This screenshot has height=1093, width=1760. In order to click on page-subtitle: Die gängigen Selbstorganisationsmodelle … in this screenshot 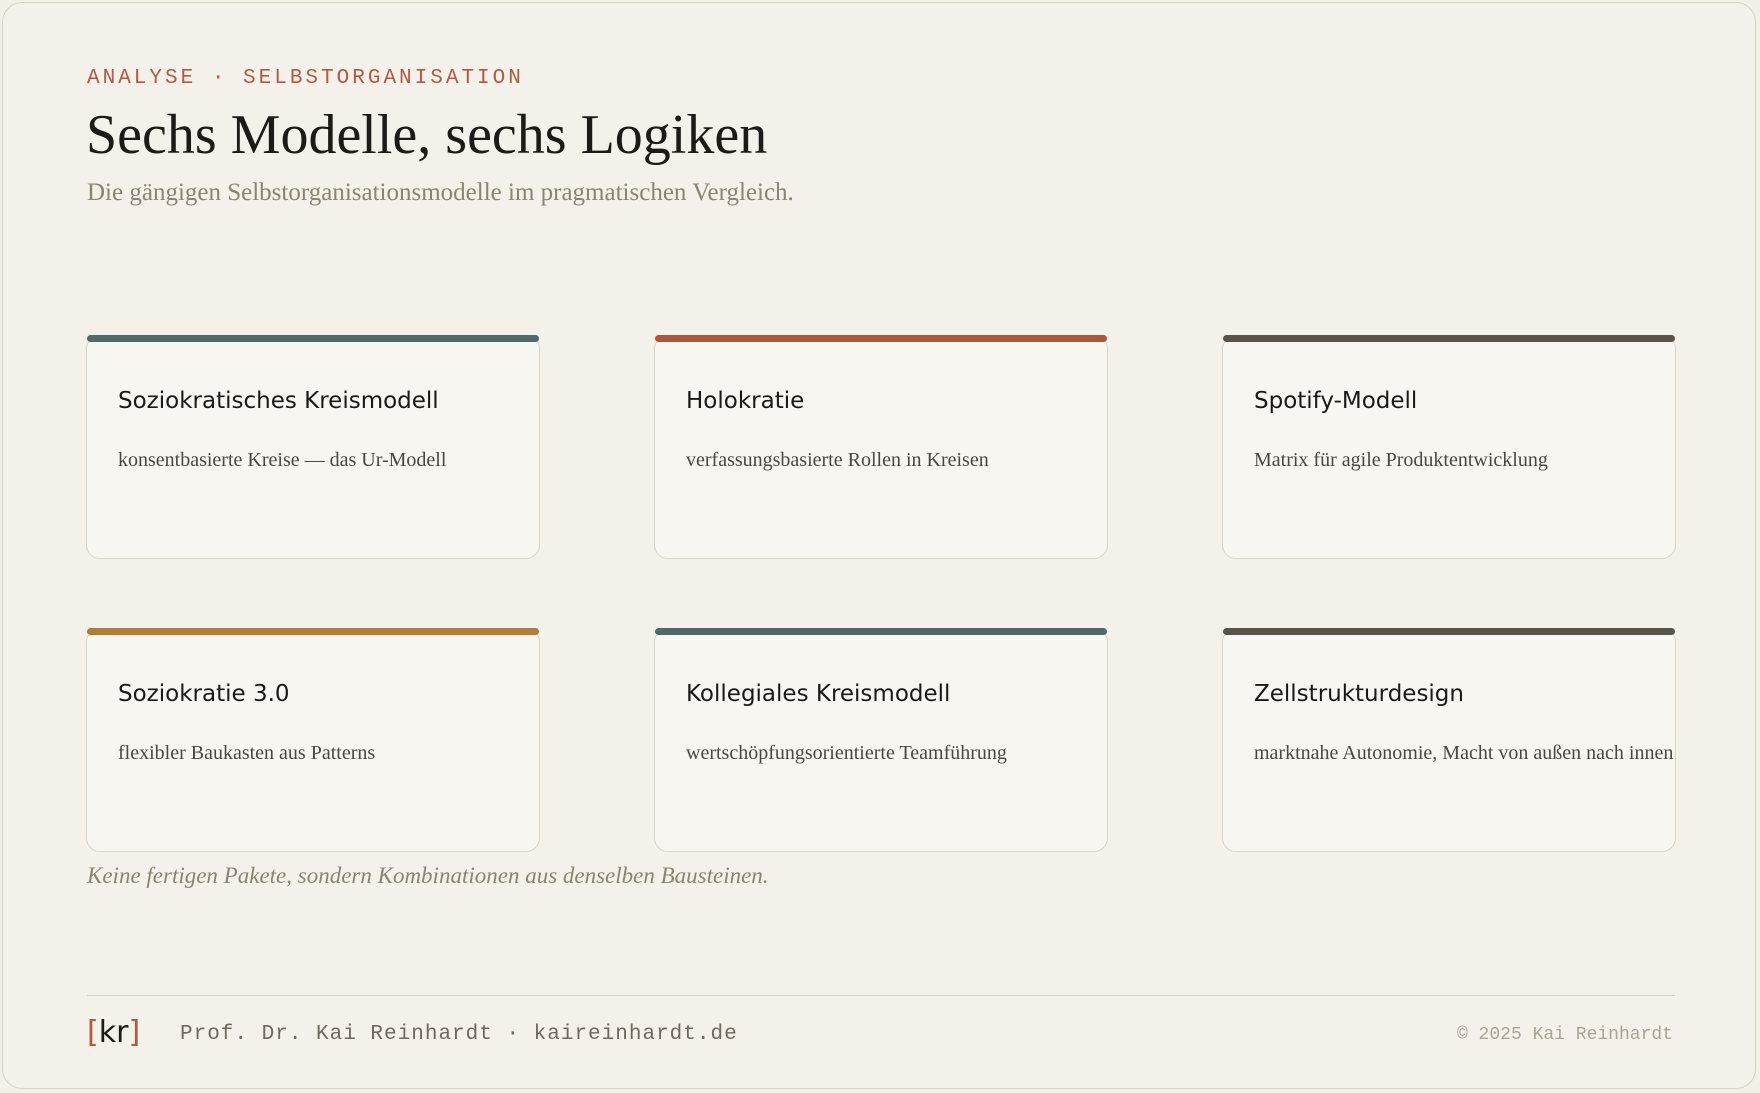, I will do `click(440, 192)`.